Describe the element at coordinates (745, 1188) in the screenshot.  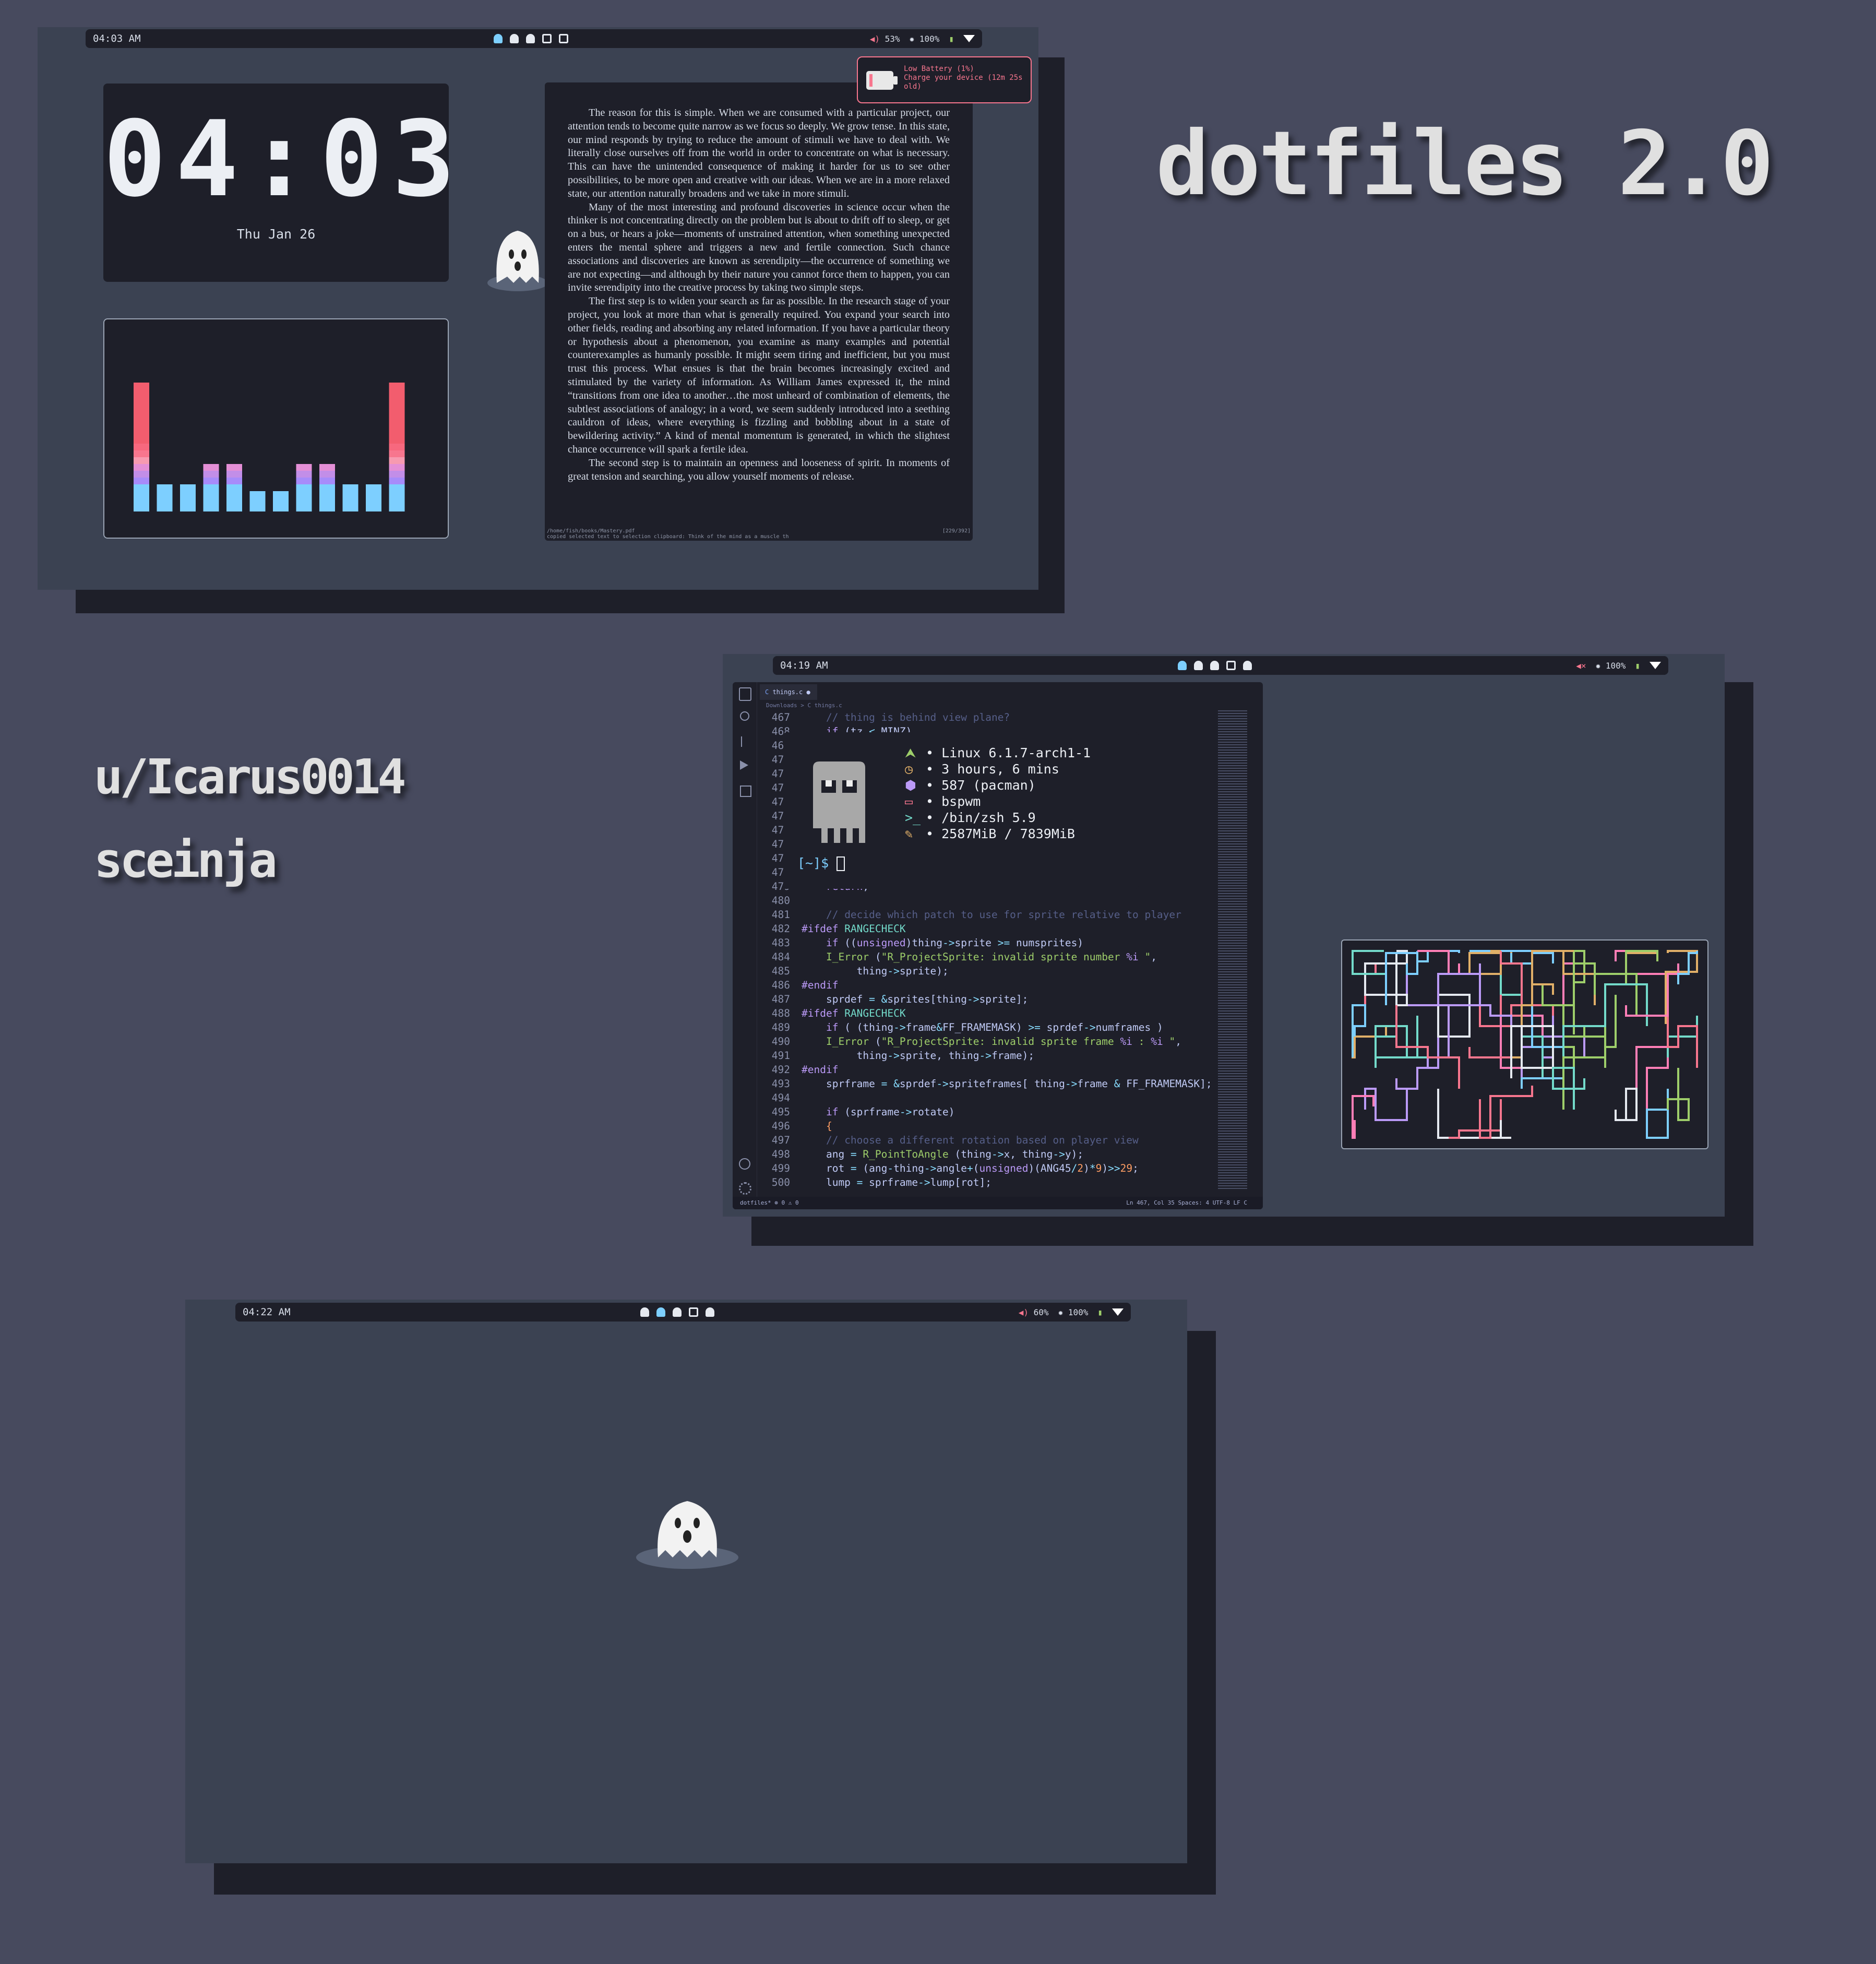
I see `settings-icon` at that location.